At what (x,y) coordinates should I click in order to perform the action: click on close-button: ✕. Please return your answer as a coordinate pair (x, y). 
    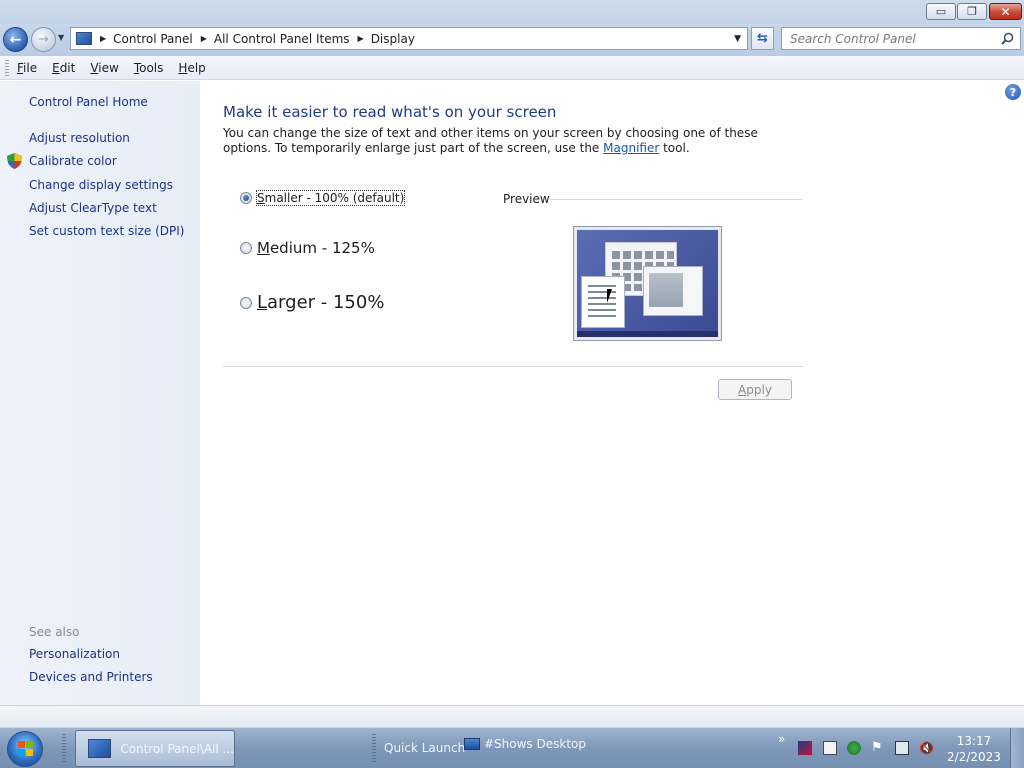
    Looking at the image, I should click on (1005, 11).